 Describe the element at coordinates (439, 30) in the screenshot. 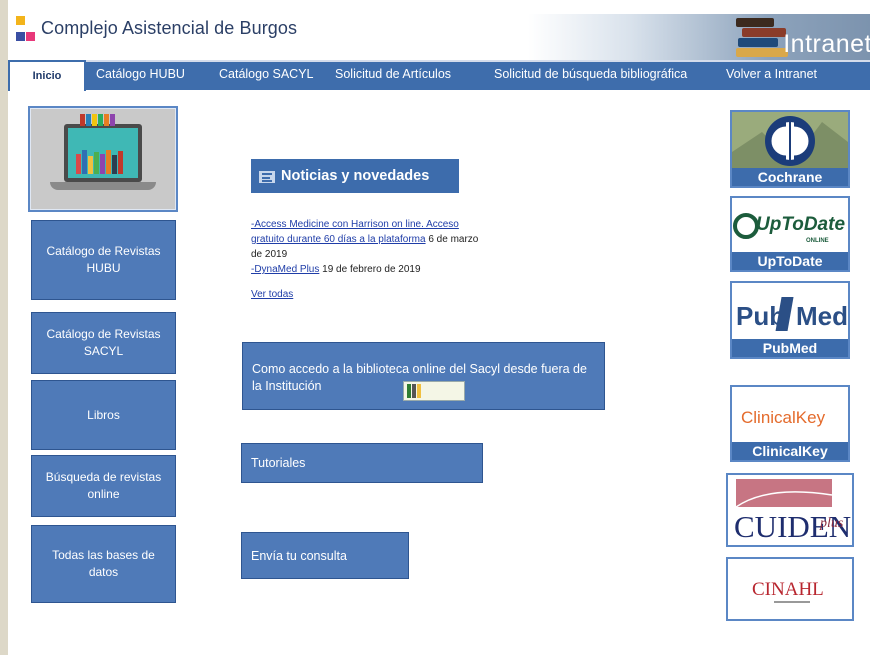

I see `site-header: Complejo Asistencial de Burgos Intranet` at that location.